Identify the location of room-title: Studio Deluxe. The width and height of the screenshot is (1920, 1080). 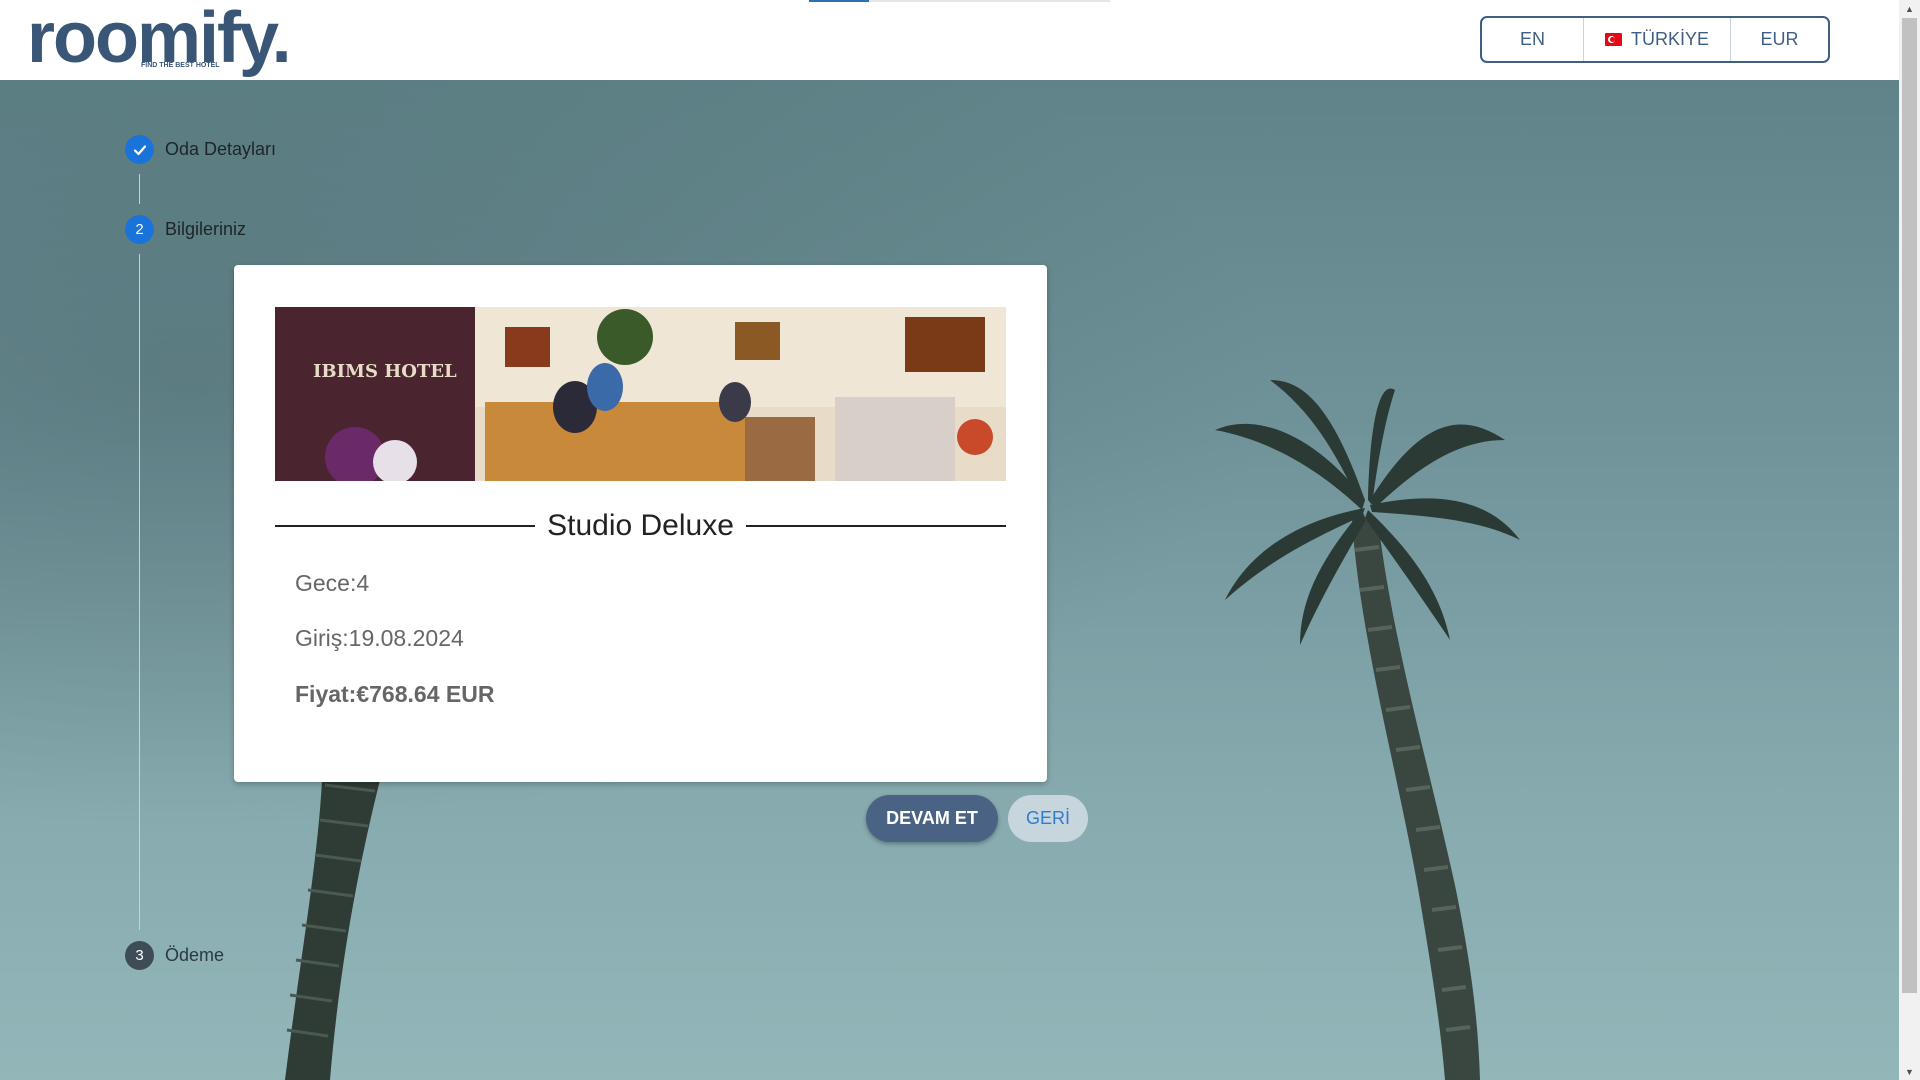
(640, 525).